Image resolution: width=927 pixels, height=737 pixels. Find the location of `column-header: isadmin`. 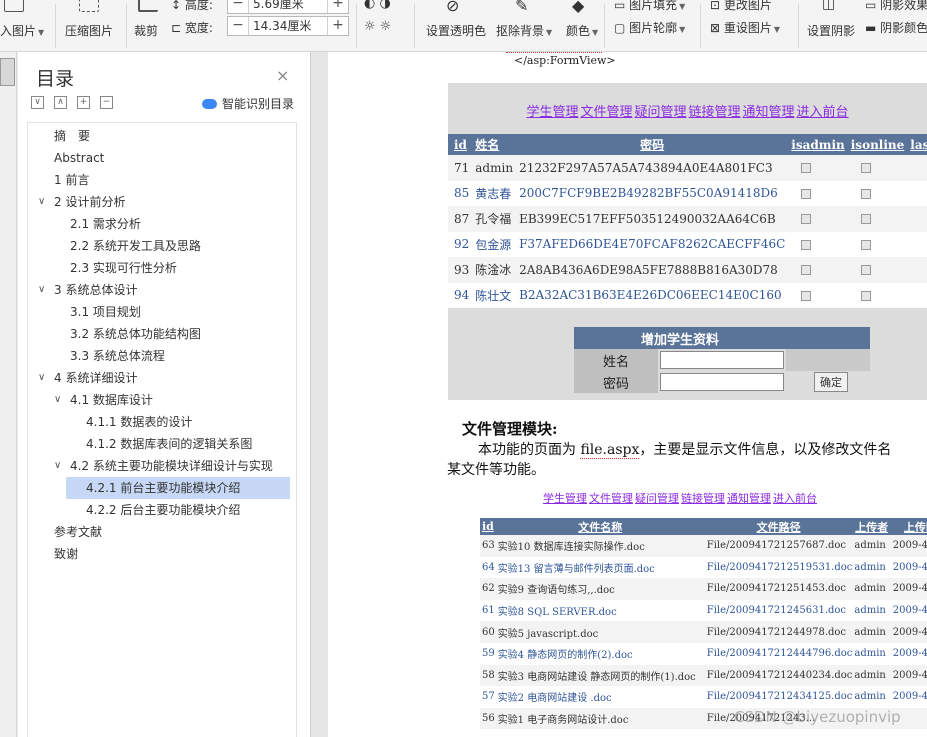

column-header: isadmin is located at coordinates (815, 144).